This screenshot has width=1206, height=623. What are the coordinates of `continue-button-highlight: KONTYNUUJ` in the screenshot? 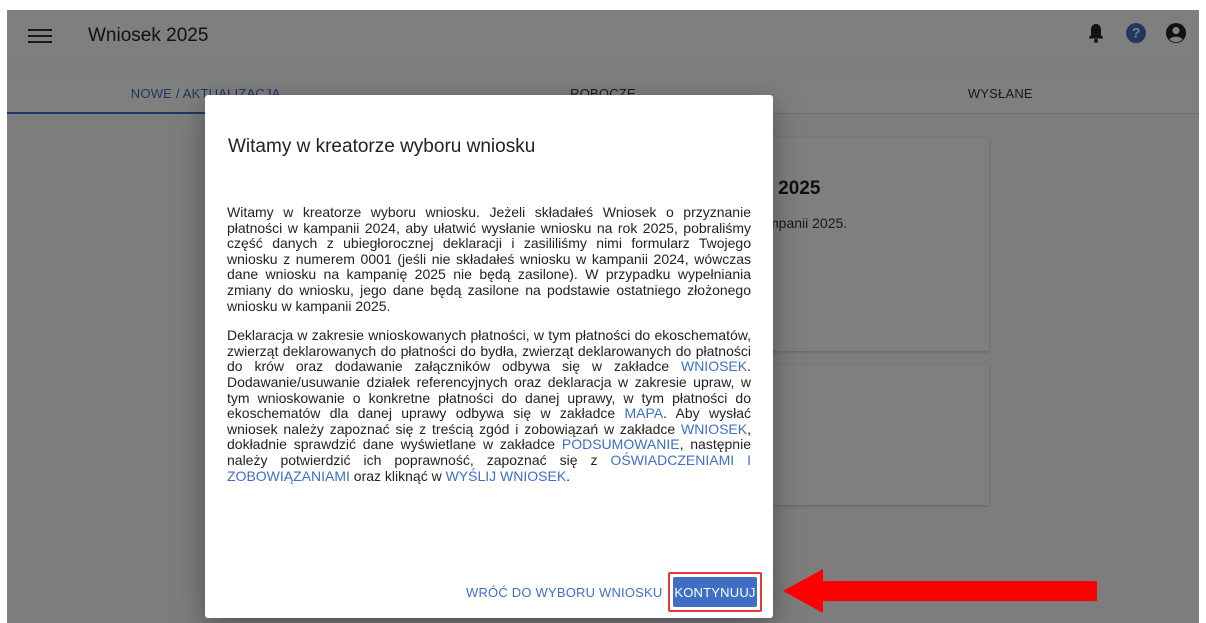 It's located at (715, 592).